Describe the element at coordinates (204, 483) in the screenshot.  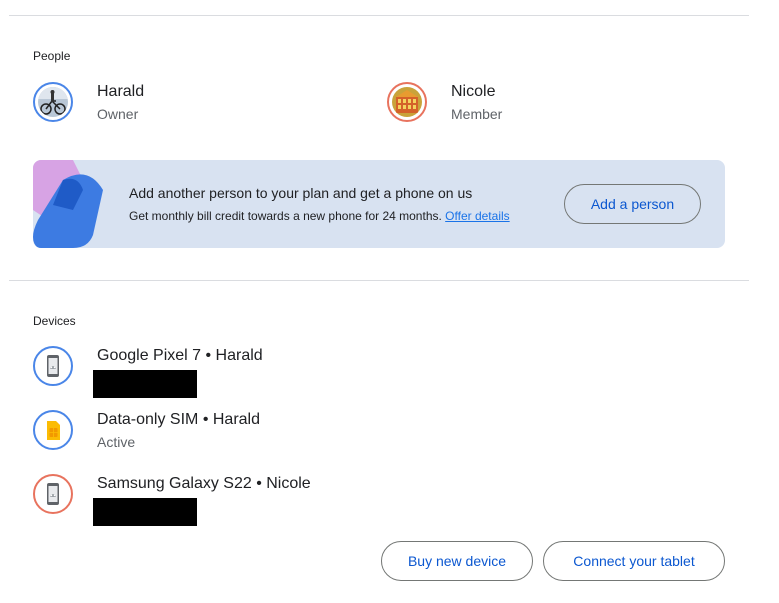
I see `device-name: Samsung Galaxy S22 • Nicole` at that location.